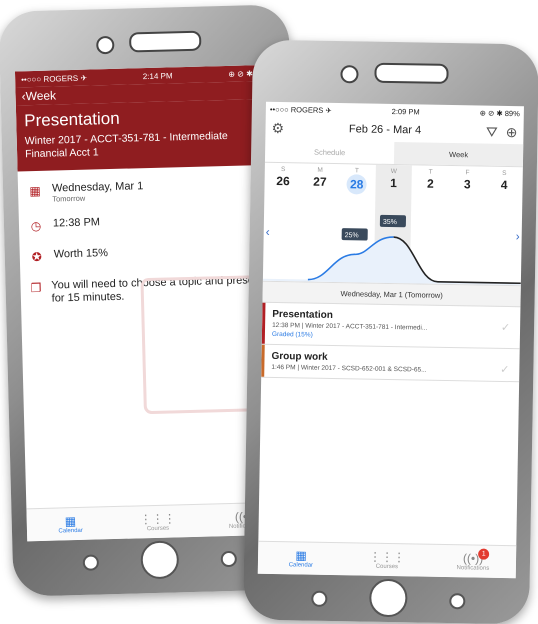  I want to click on workload-curve-fill, so click(391, 261).